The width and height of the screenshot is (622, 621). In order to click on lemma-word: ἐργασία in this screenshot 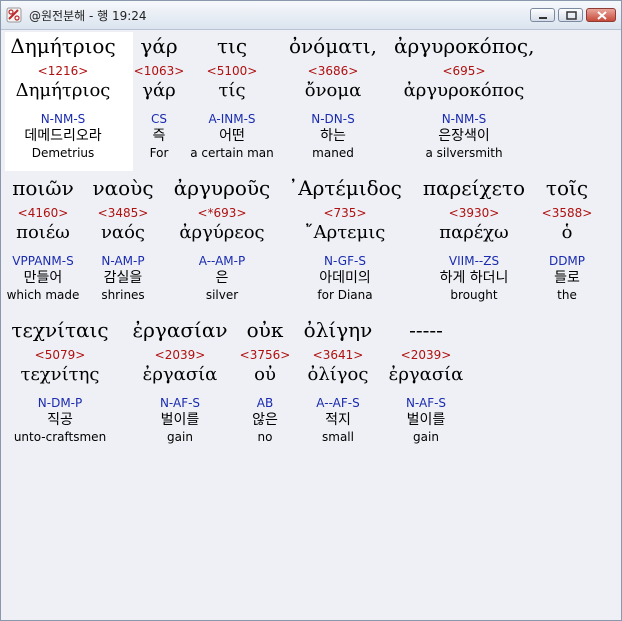, I will do `click(426, 374)`.